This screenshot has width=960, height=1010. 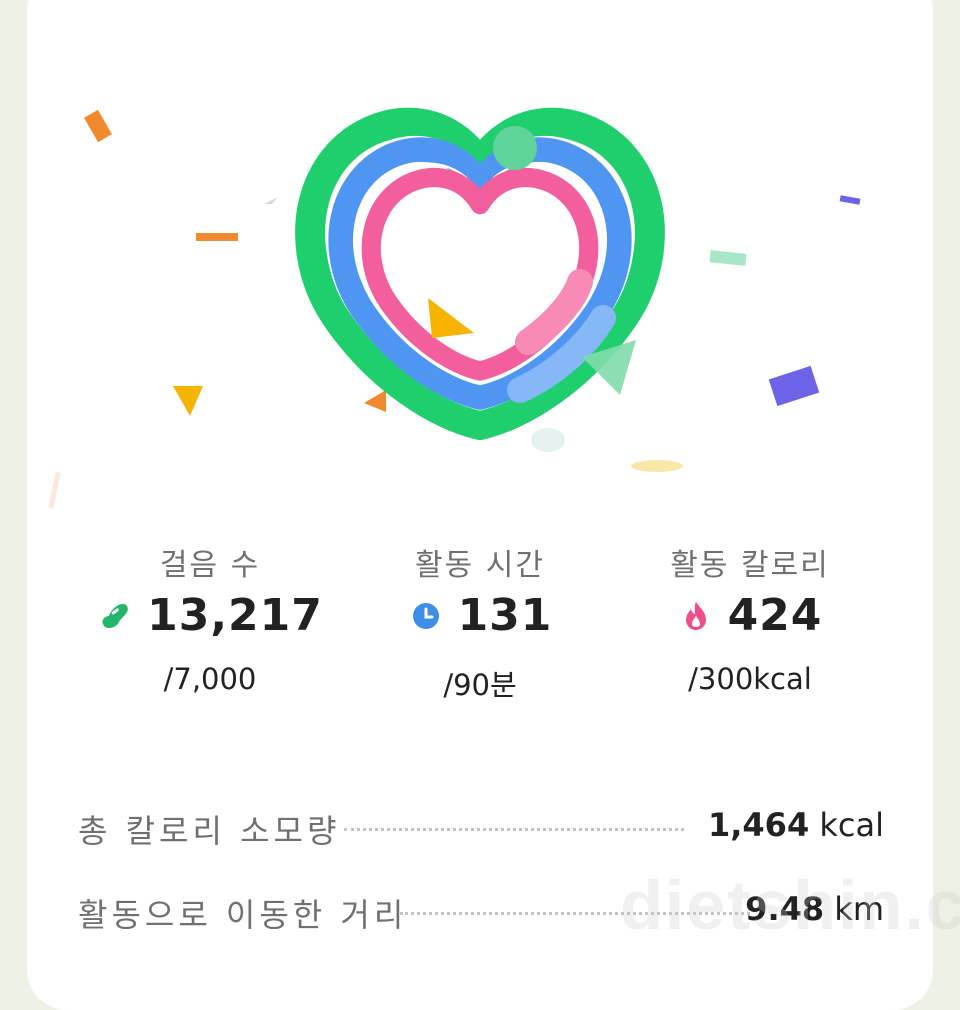 What do you see at coordinates (790, 905) in the screenshot?
I see `watermark: dietshin.com` at bounding box center [790, 905].